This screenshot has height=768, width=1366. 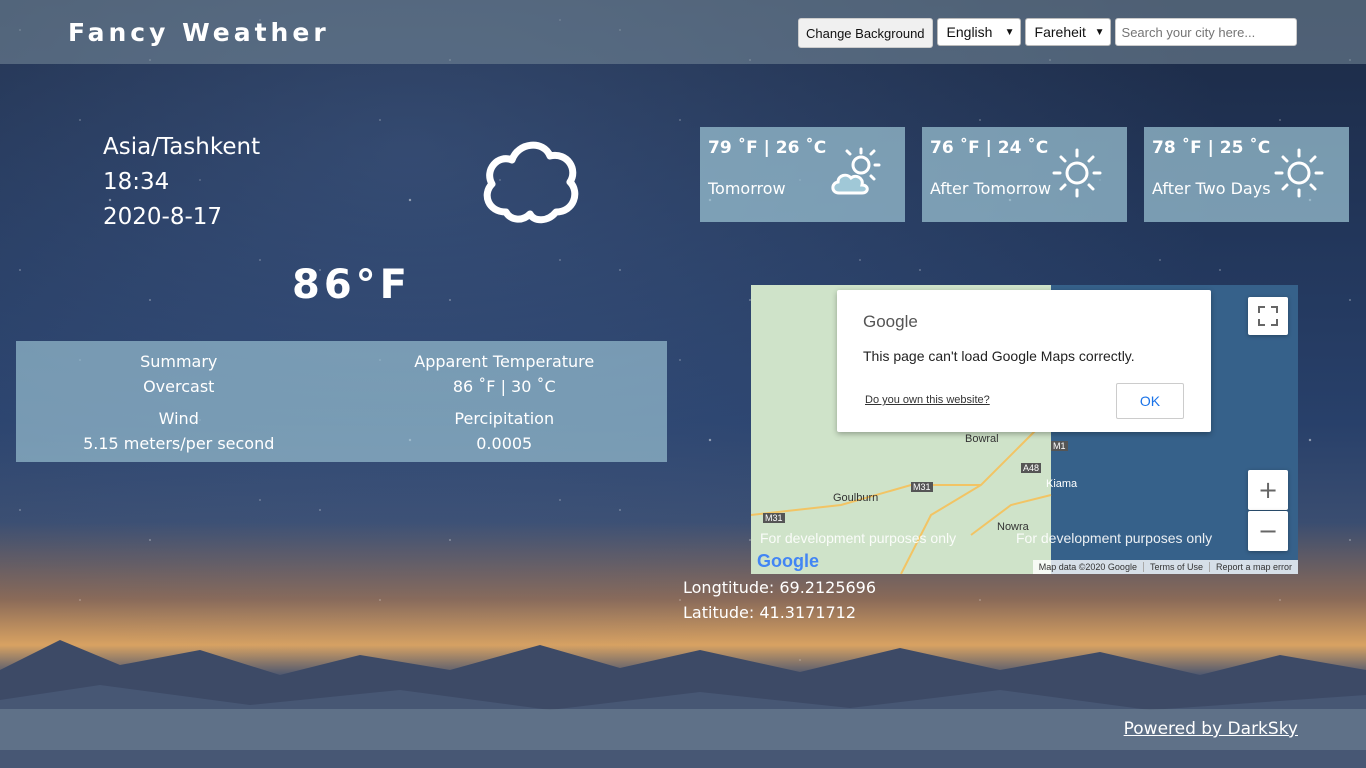 I want to click on fullscreen-button, so click(x=1268, y=316).